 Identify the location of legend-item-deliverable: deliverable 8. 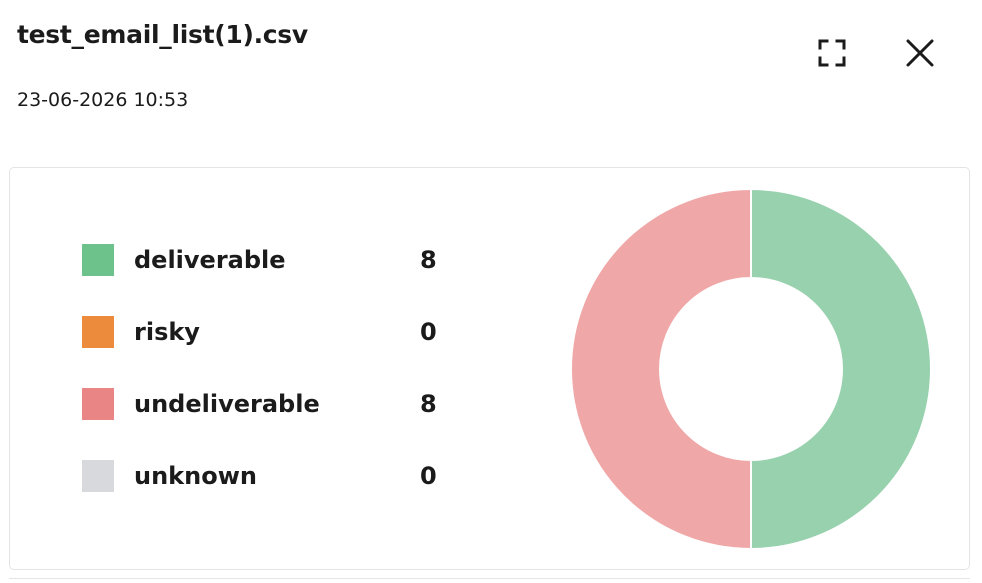
(282, 277).